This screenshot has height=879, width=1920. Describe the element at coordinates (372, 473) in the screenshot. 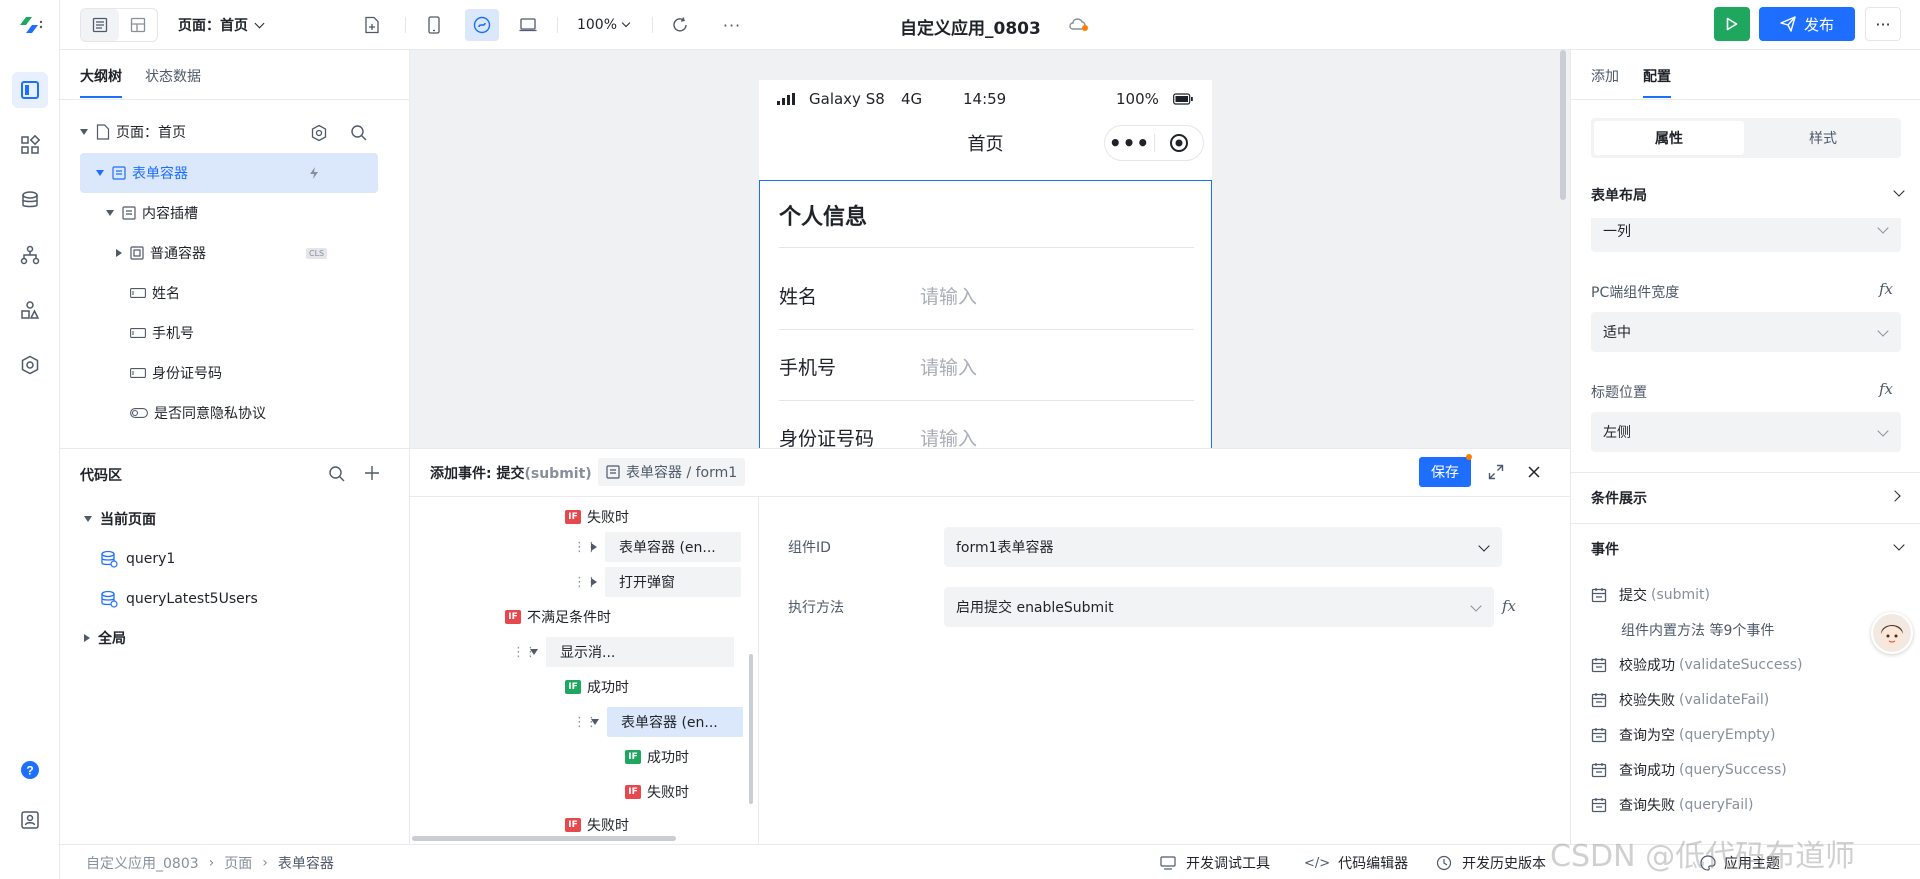

I see `add-icon` at that location.